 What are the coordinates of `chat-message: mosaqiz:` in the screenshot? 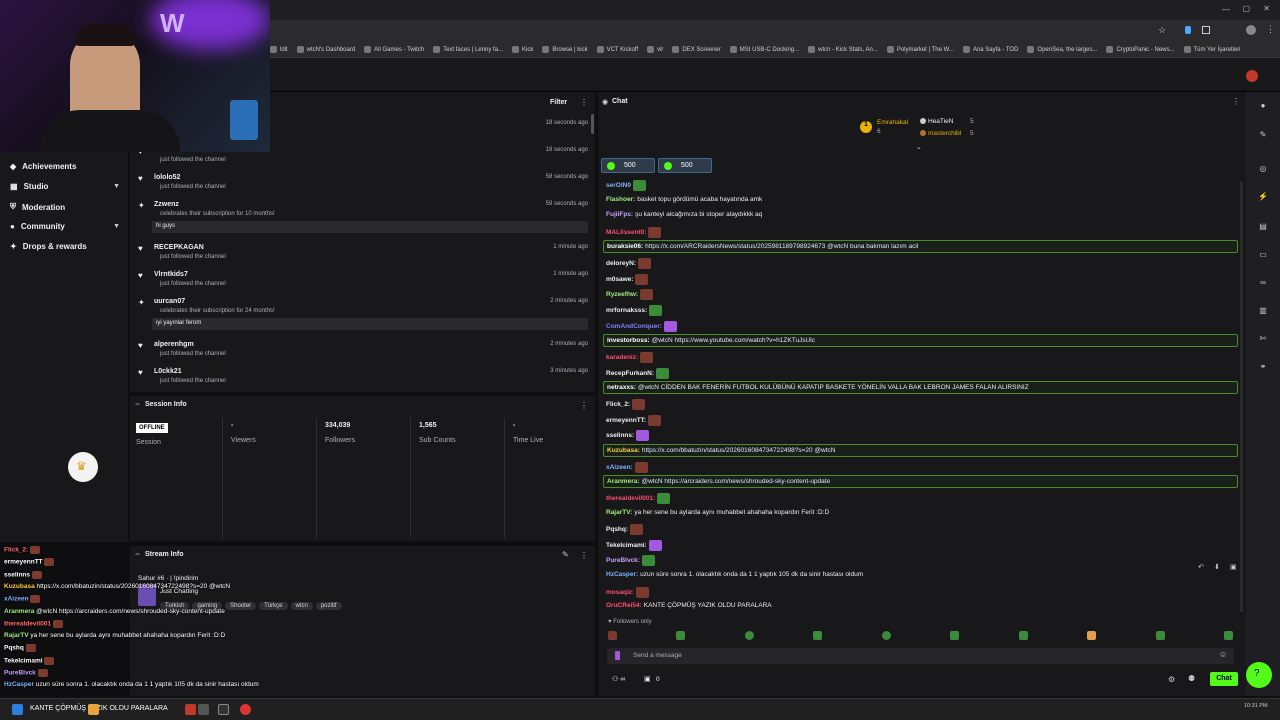 It's located at (628, 592).